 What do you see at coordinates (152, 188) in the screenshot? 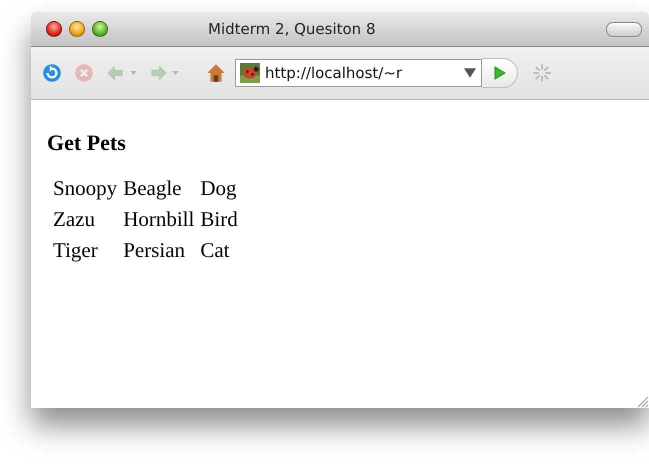
I see `table-cell-text: Beagle` at bounding box center [152, 188].